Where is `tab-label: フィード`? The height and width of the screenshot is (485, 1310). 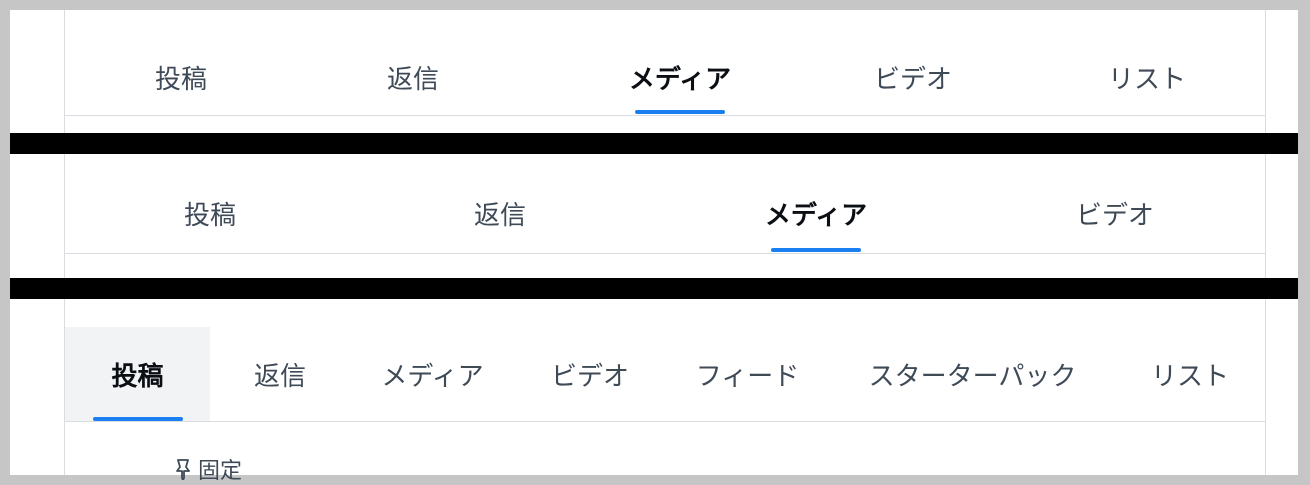
tab-label: フィード is located at coordinates (747, 376).